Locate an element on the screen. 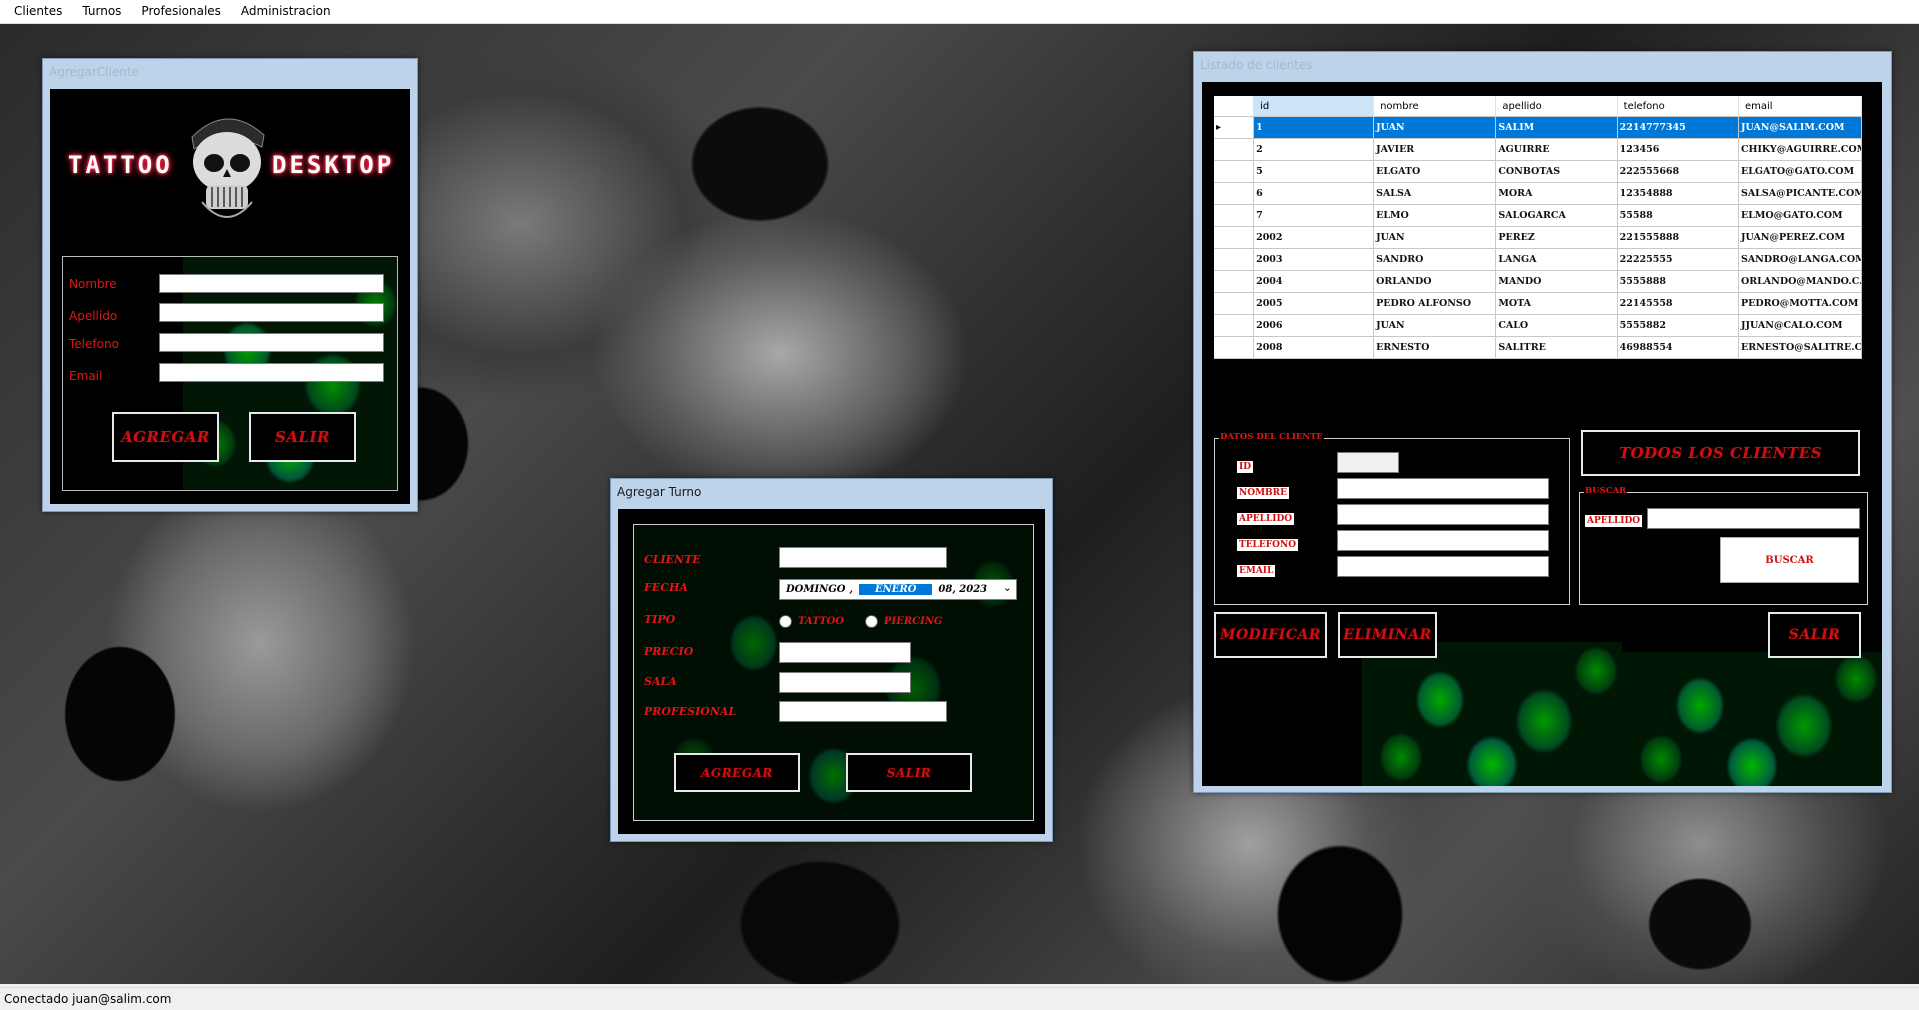 This screenshot has height=1010, width=1919. table-cell-id: 2002 is located at coordinates (1314, 237).